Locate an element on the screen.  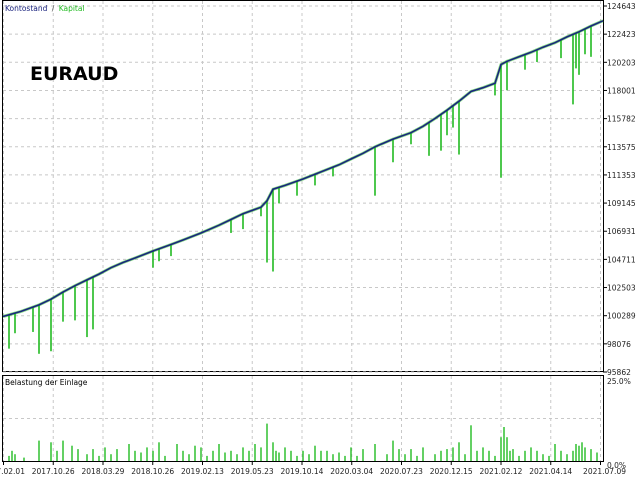
y-tick-label: 98076 is located at coordinates (619, 344).